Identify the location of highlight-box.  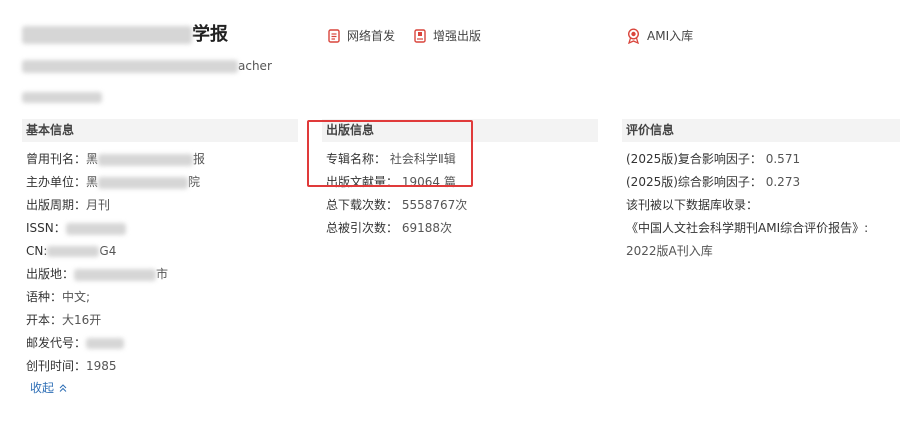
(390, 153).